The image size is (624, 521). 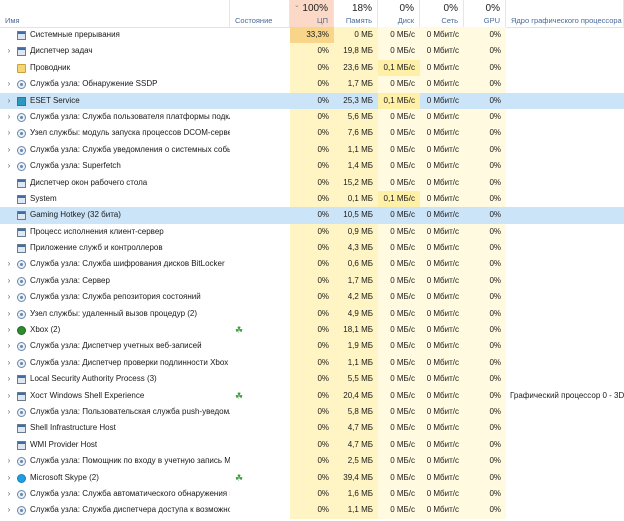 I want to click on process-name-cell: › Служба узла: Сервер, so click(x=115, y=281).